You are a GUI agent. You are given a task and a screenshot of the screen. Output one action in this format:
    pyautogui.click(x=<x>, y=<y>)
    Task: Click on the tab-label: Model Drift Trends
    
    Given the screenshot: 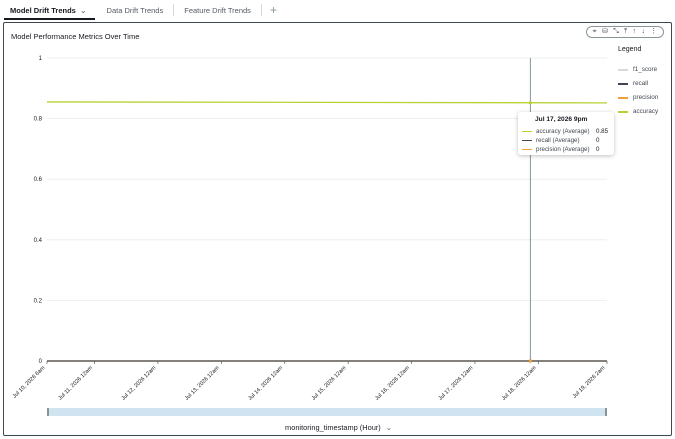 What is the action you would take?
    pyautogui.click(x=43, y=10)
    